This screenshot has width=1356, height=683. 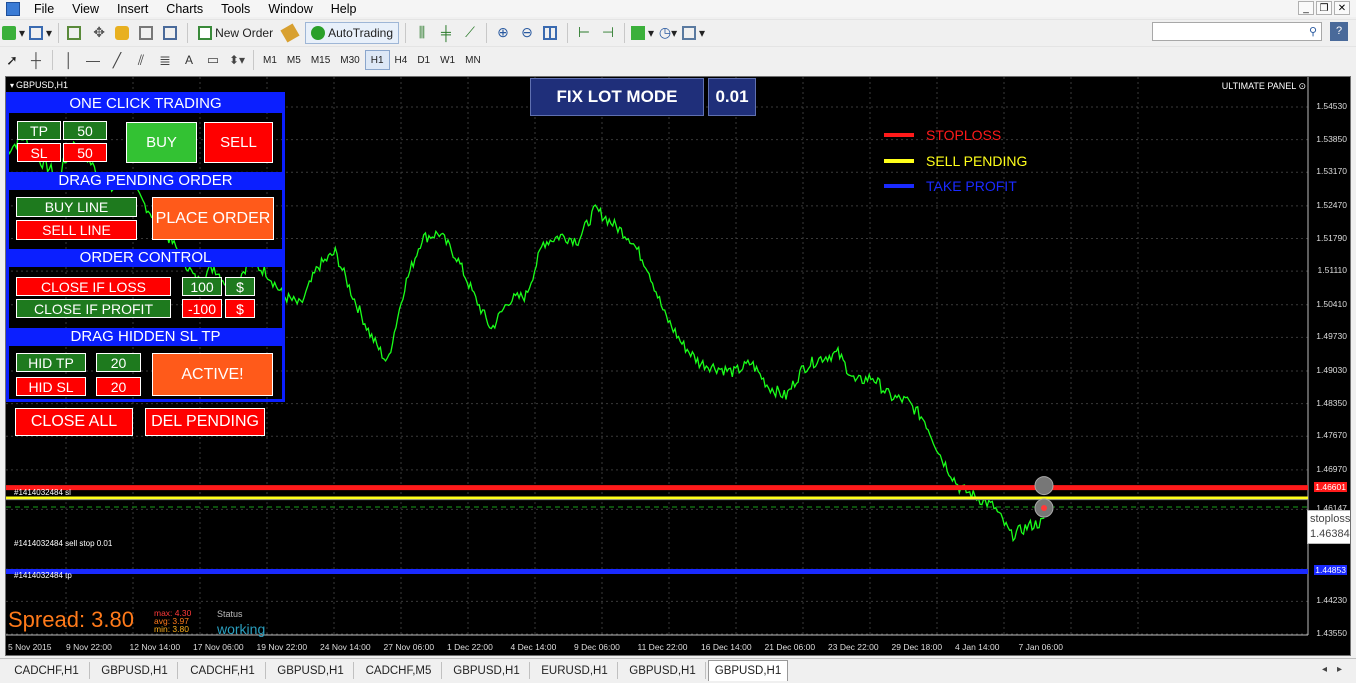 I want to click on arrows-button: ⬍▾, so click(x=237, y=60).